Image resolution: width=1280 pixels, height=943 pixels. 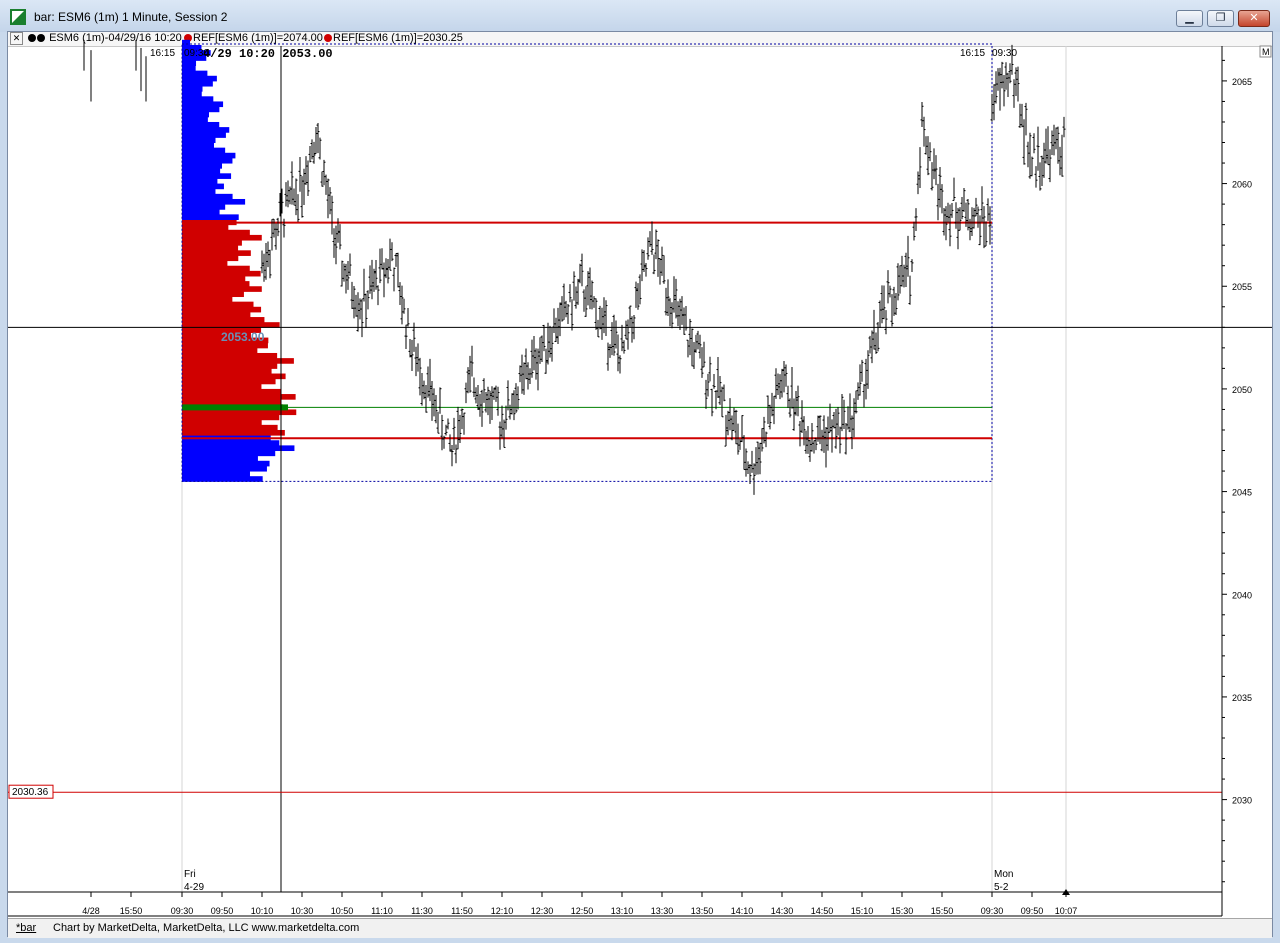 What do you see at coordinates (782, 911) in the screenshot?
I see `time-tick-label: 14:30` at bounding box center [782, 911].